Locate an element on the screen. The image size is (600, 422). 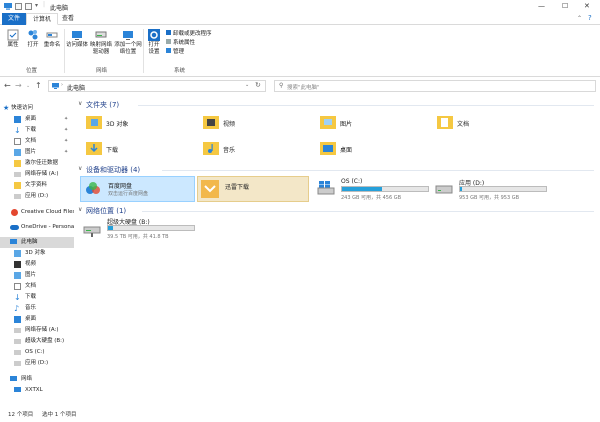
up-icon: ↑ is located at coordinates (38, 85).